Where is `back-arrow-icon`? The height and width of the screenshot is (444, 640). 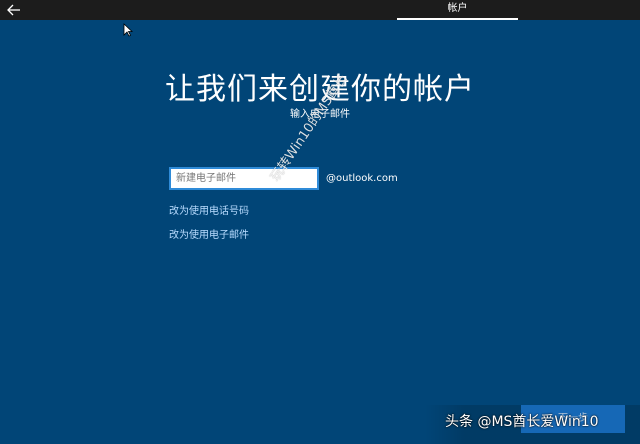 back-arrow-icon is located at coordinates (13, 10).